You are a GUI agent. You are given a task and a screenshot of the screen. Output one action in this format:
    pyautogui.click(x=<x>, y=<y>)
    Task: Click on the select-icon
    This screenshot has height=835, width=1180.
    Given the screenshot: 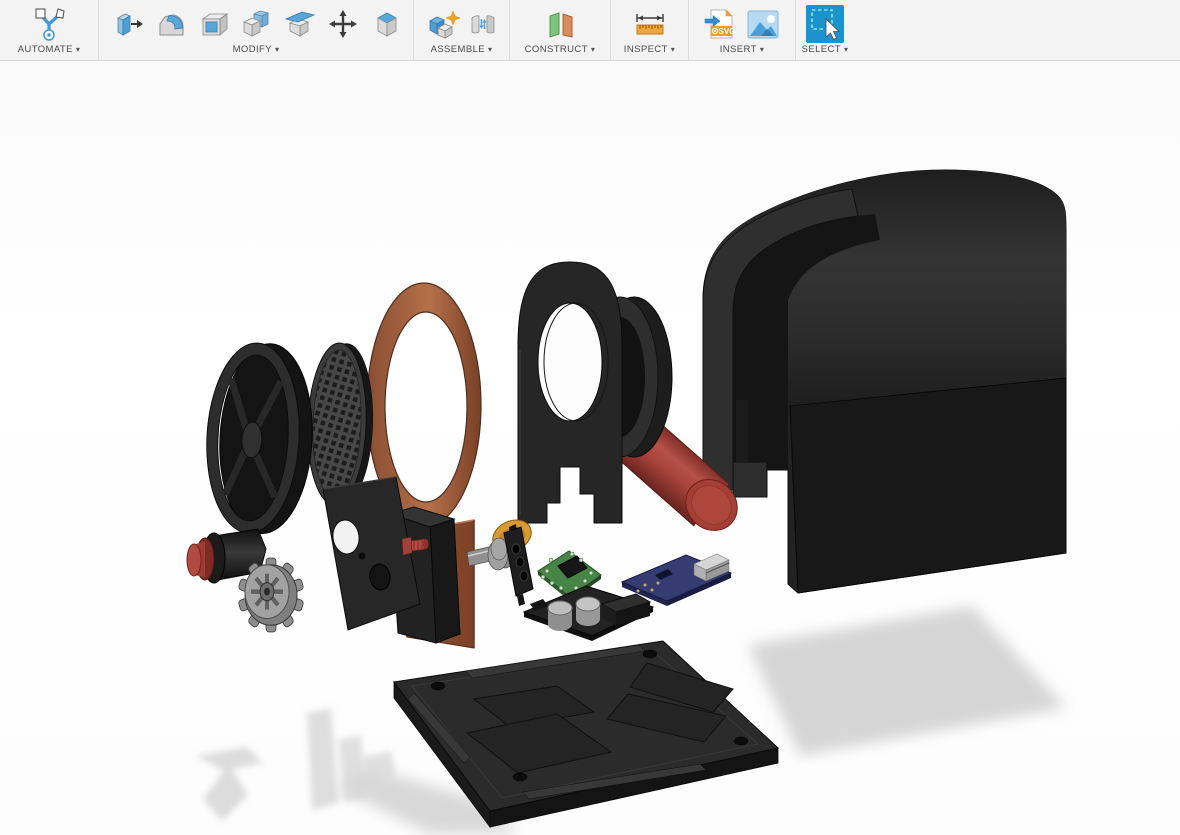 What is the action you would take?
    pyautogui.click(x=825, y=24)
    